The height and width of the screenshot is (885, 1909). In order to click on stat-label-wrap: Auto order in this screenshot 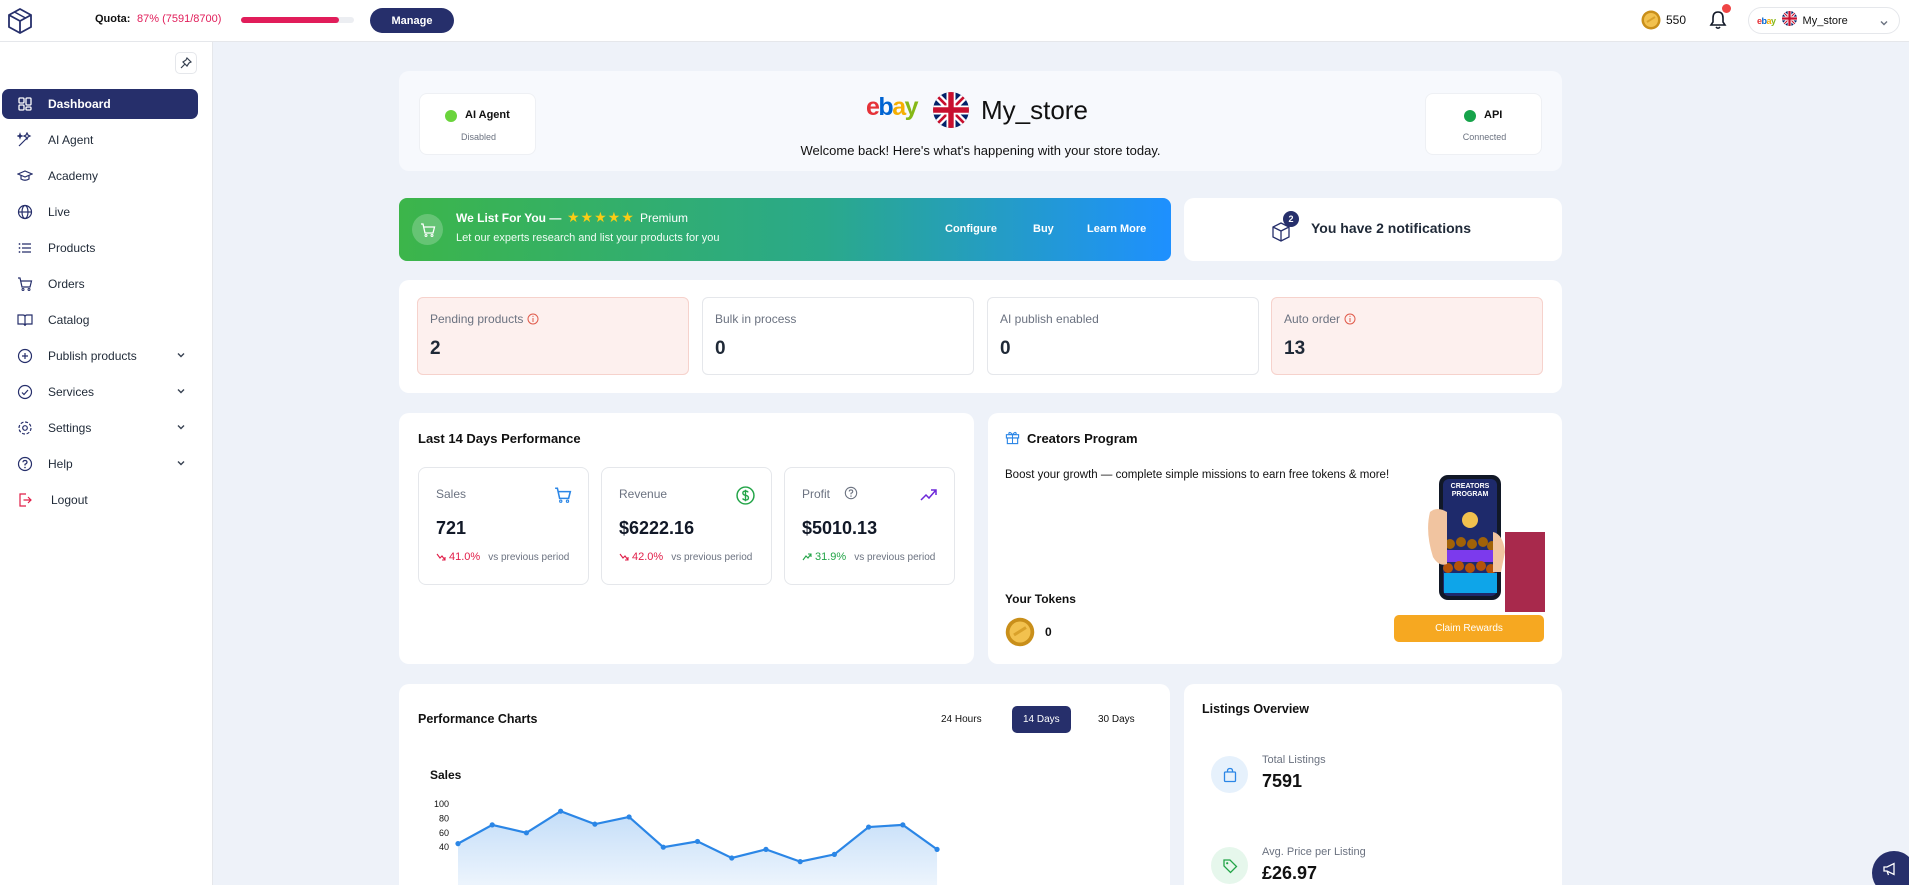, I will do `click(1320, 319)`.